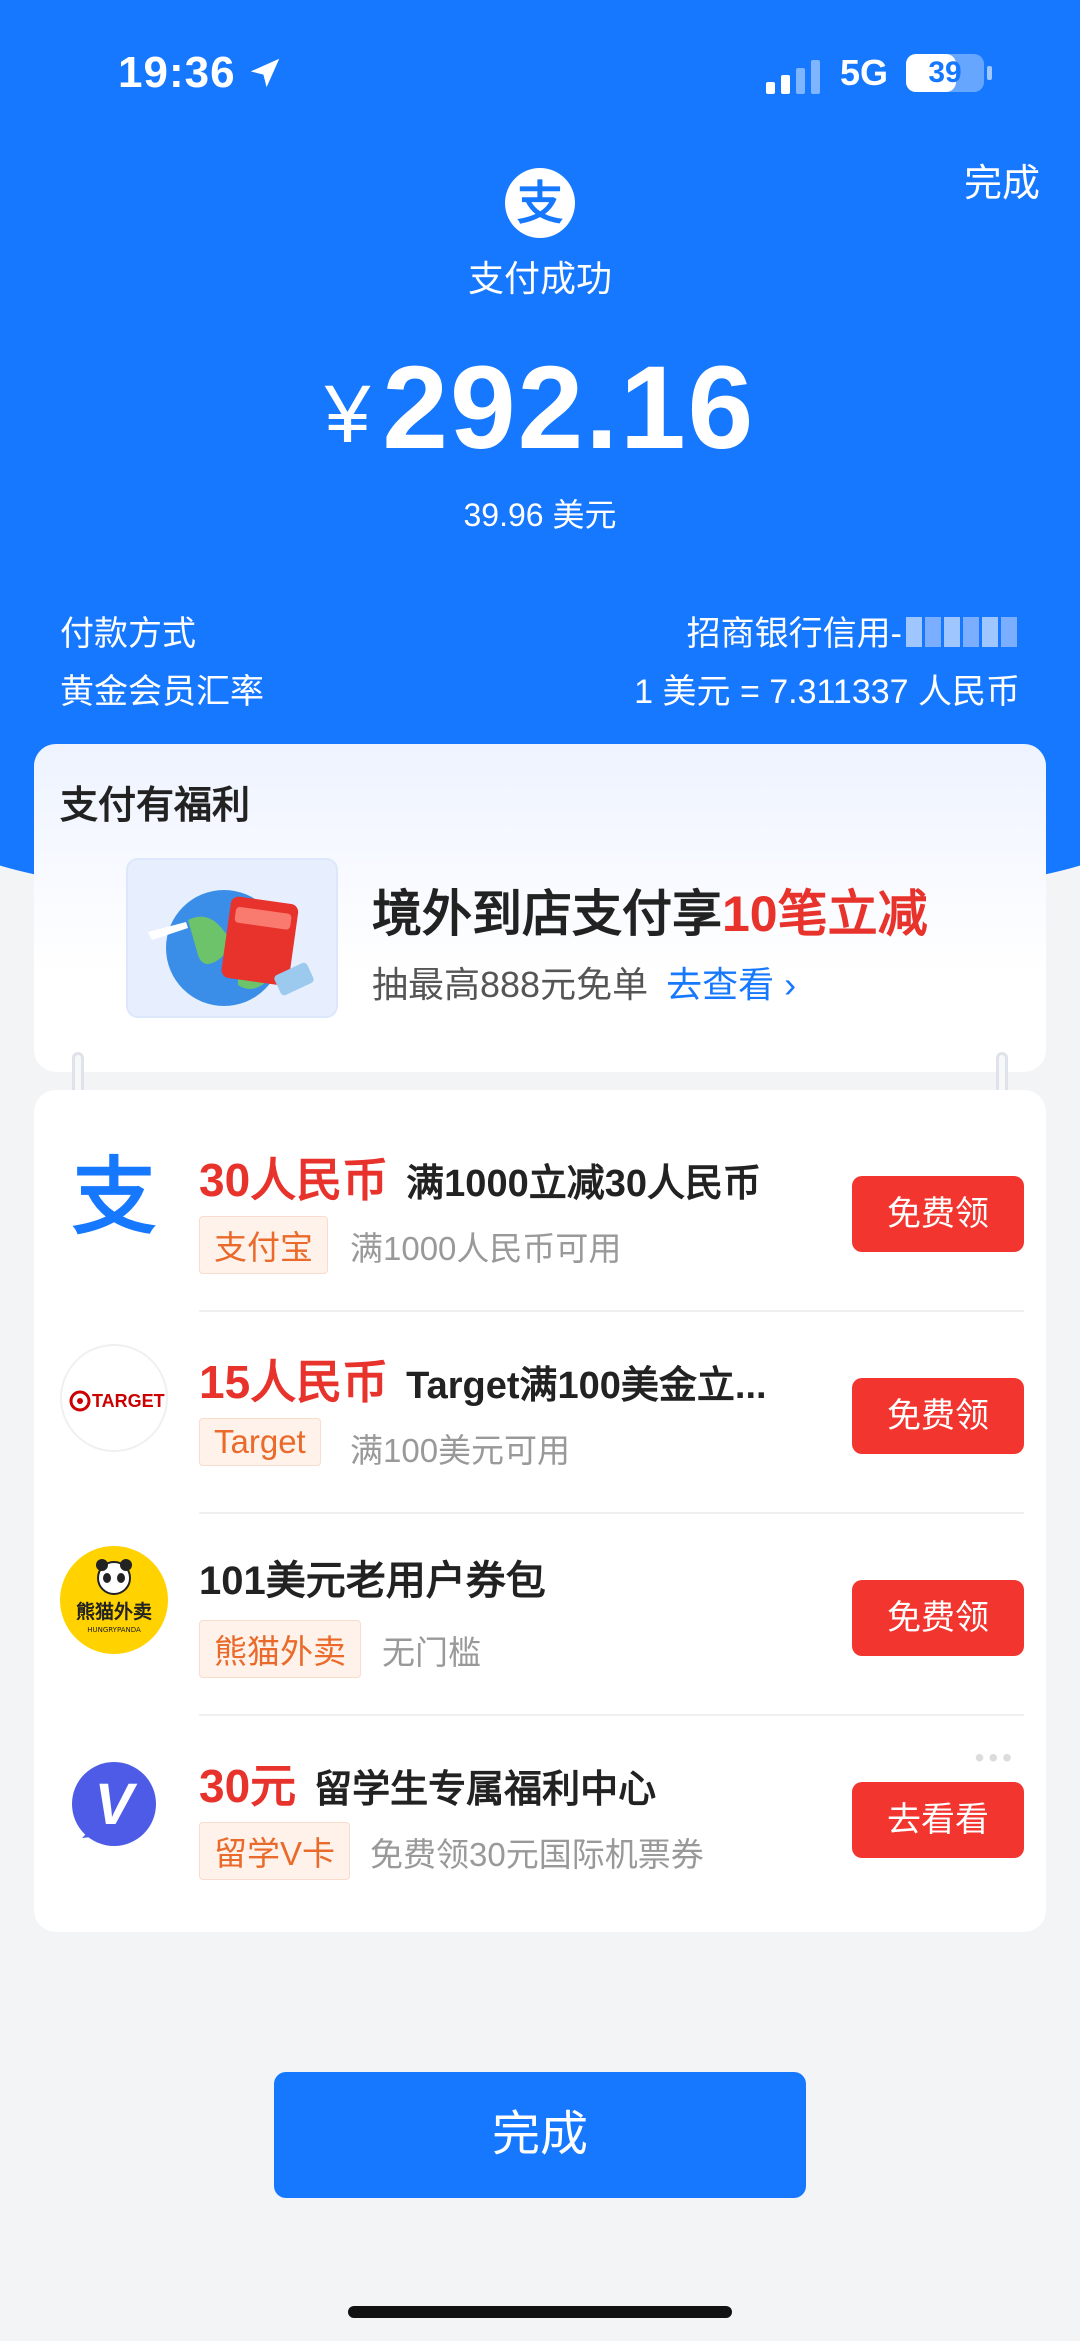  I want to click on payment-amount: ¥292.16, so click(540, 408).